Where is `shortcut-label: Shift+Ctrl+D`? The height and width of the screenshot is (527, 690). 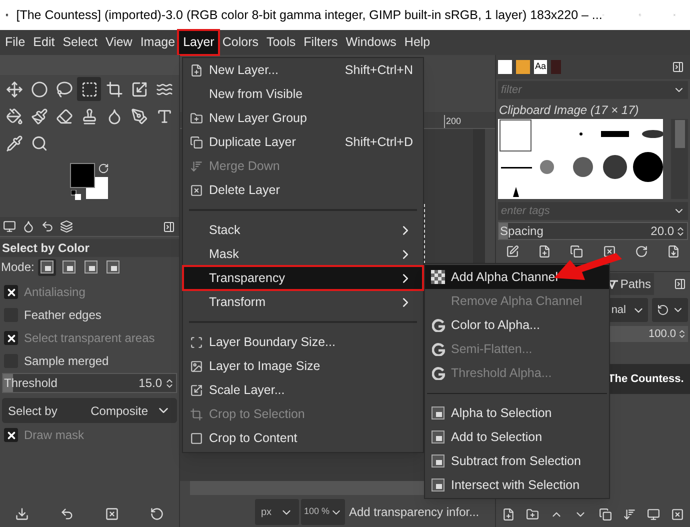
shortcut-label: Shift+Ctrl+D is located at coordinates (378, 142).